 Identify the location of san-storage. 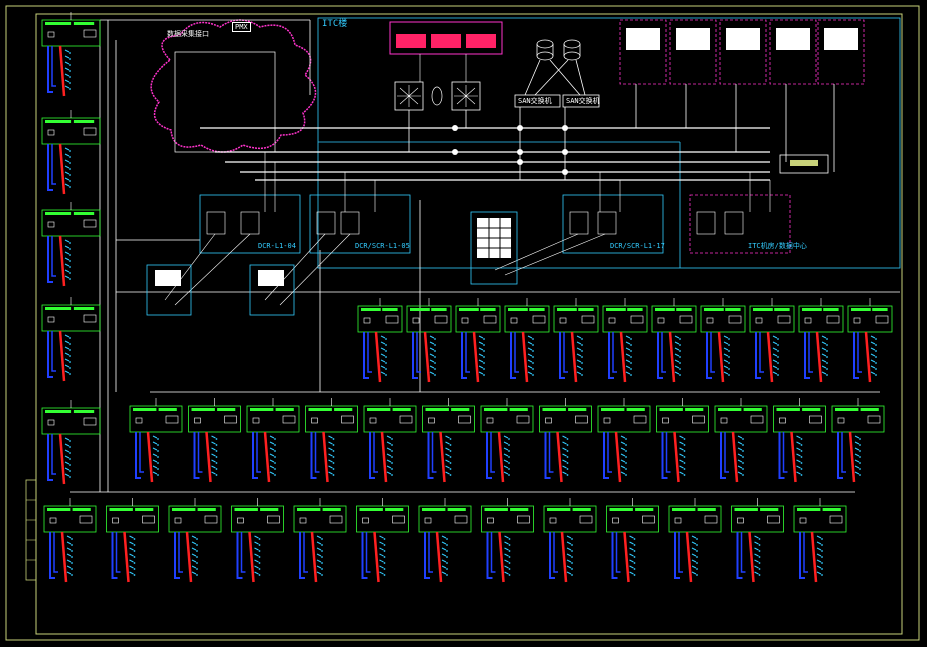
(557, 109).